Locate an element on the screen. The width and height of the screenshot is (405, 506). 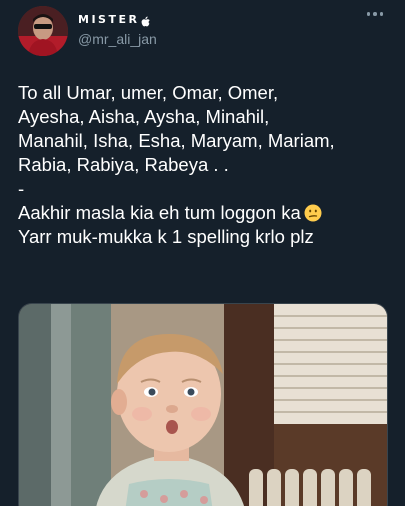
tweet-line: Yarr muk-mukka k 1 spelling krlo plz is located at coordinates (166, 236).